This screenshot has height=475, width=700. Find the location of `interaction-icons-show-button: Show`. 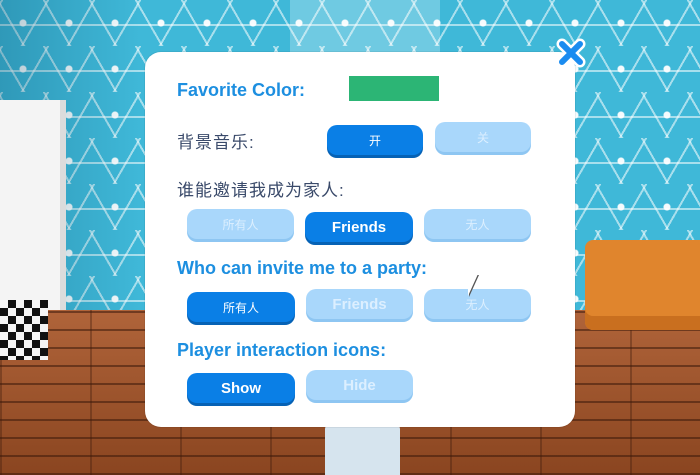

interaction-icons-show-button: Show is located at coordinates (241, 388).